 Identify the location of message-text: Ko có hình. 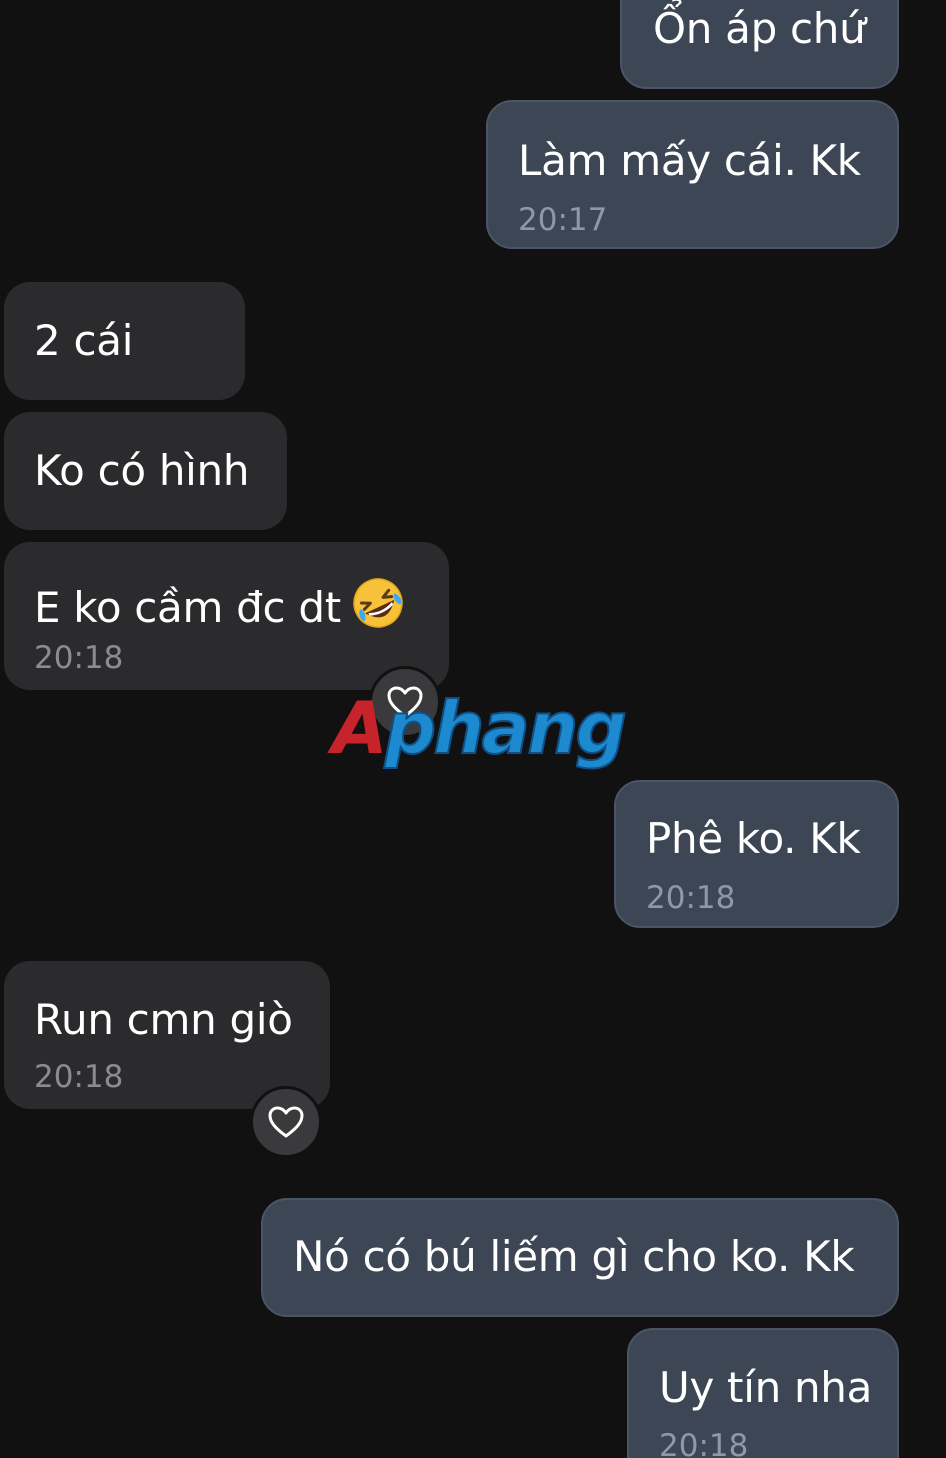
(142, 470).